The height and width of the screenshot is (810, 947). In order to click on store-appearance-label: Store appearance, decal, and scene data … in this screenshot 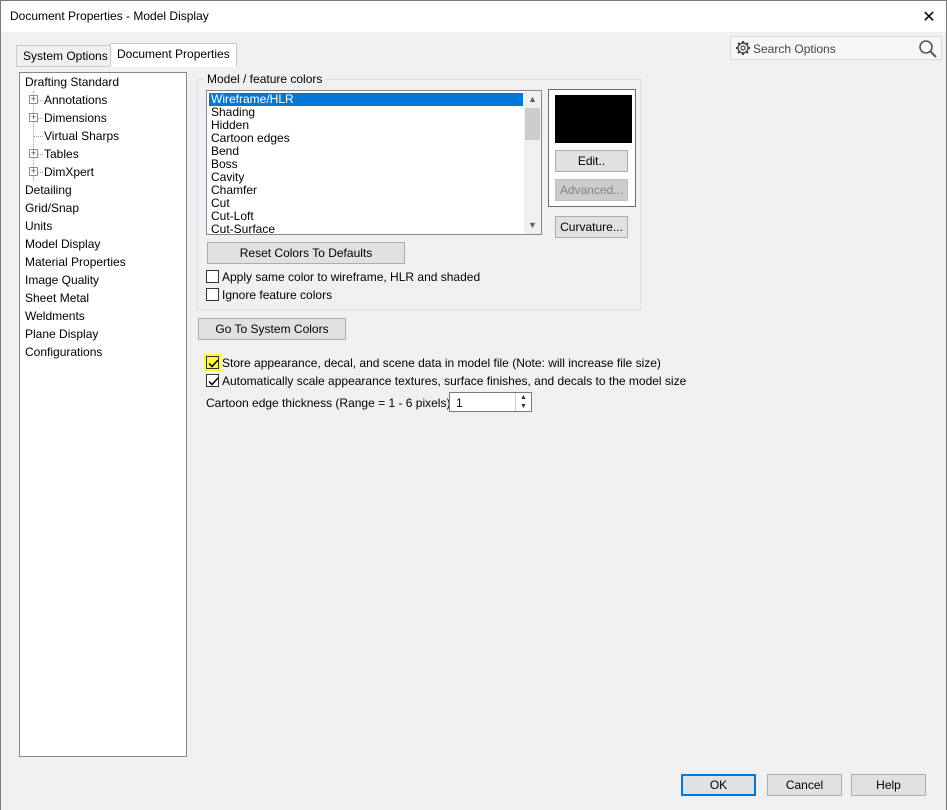, I will do `click(441, 363)`.